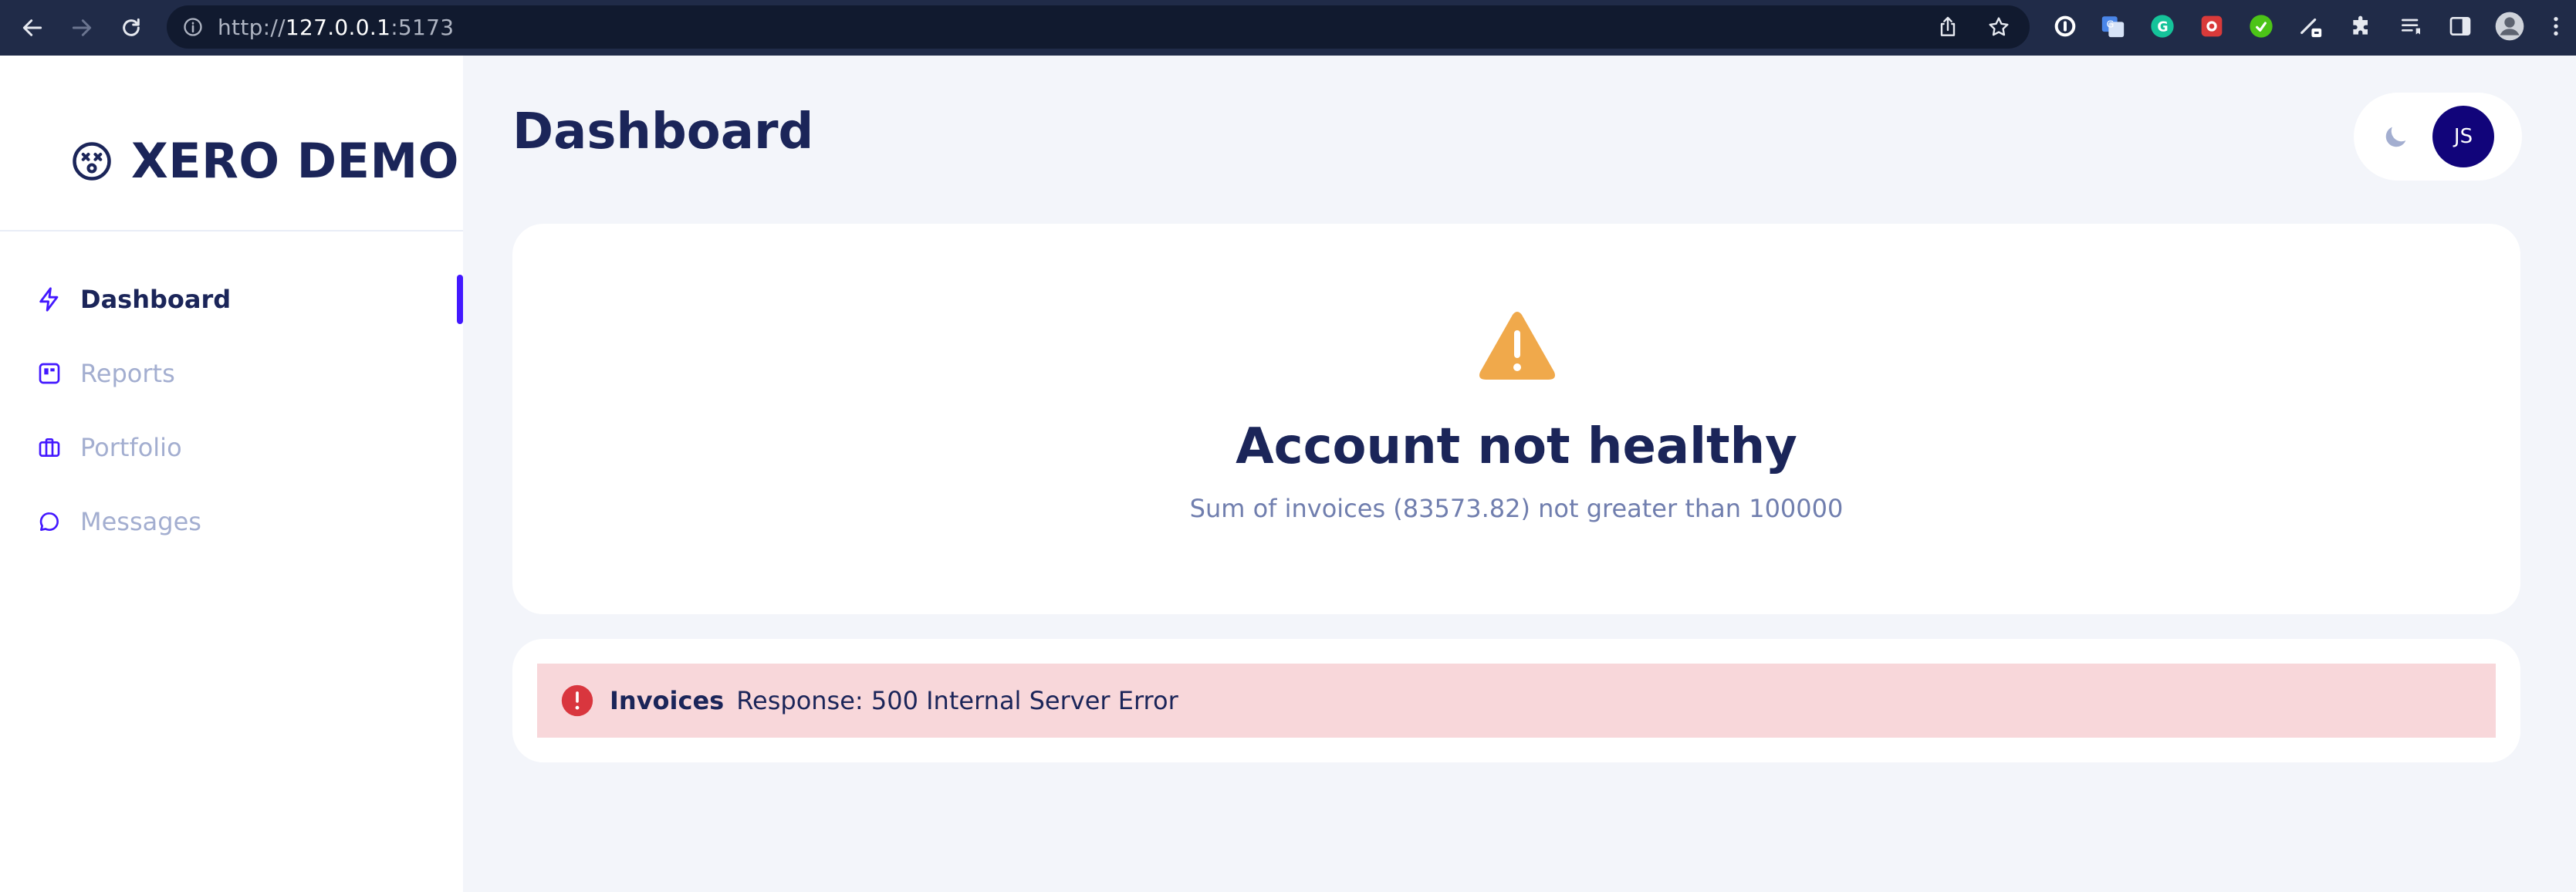 Image resolution: width=2576 pixels, height=892 pixels. Describe the element at coordinates (2261, 26) in the screenshot. I see `extension-green-icon` at that location.